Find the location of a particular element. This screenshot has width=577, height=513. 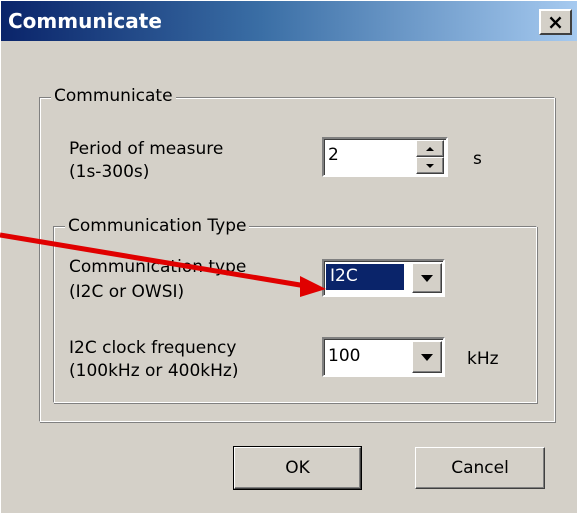

spin-down-icon is located at coordinates (430, 165).